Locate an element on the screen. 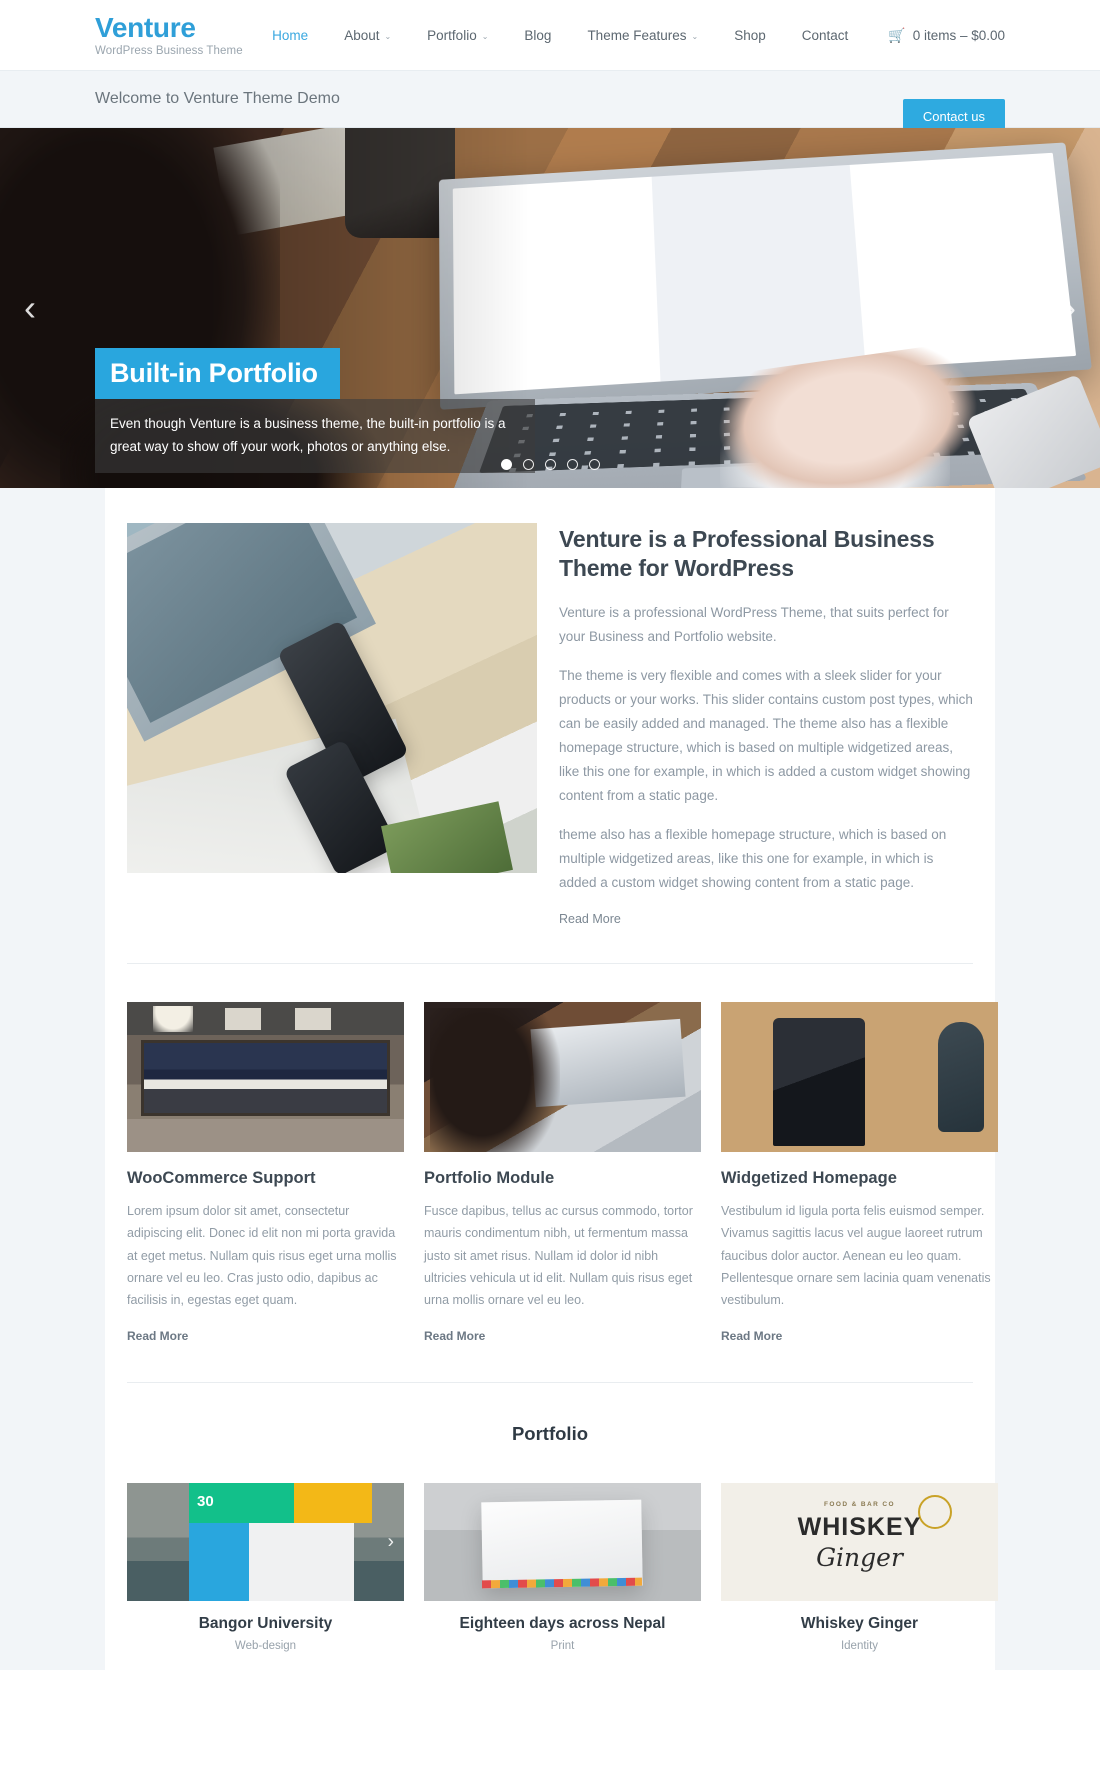 Image resolution: width=1100 pixels, height=1773 pixels. nav-label: Theme Features is located at coordinates (637, 35).